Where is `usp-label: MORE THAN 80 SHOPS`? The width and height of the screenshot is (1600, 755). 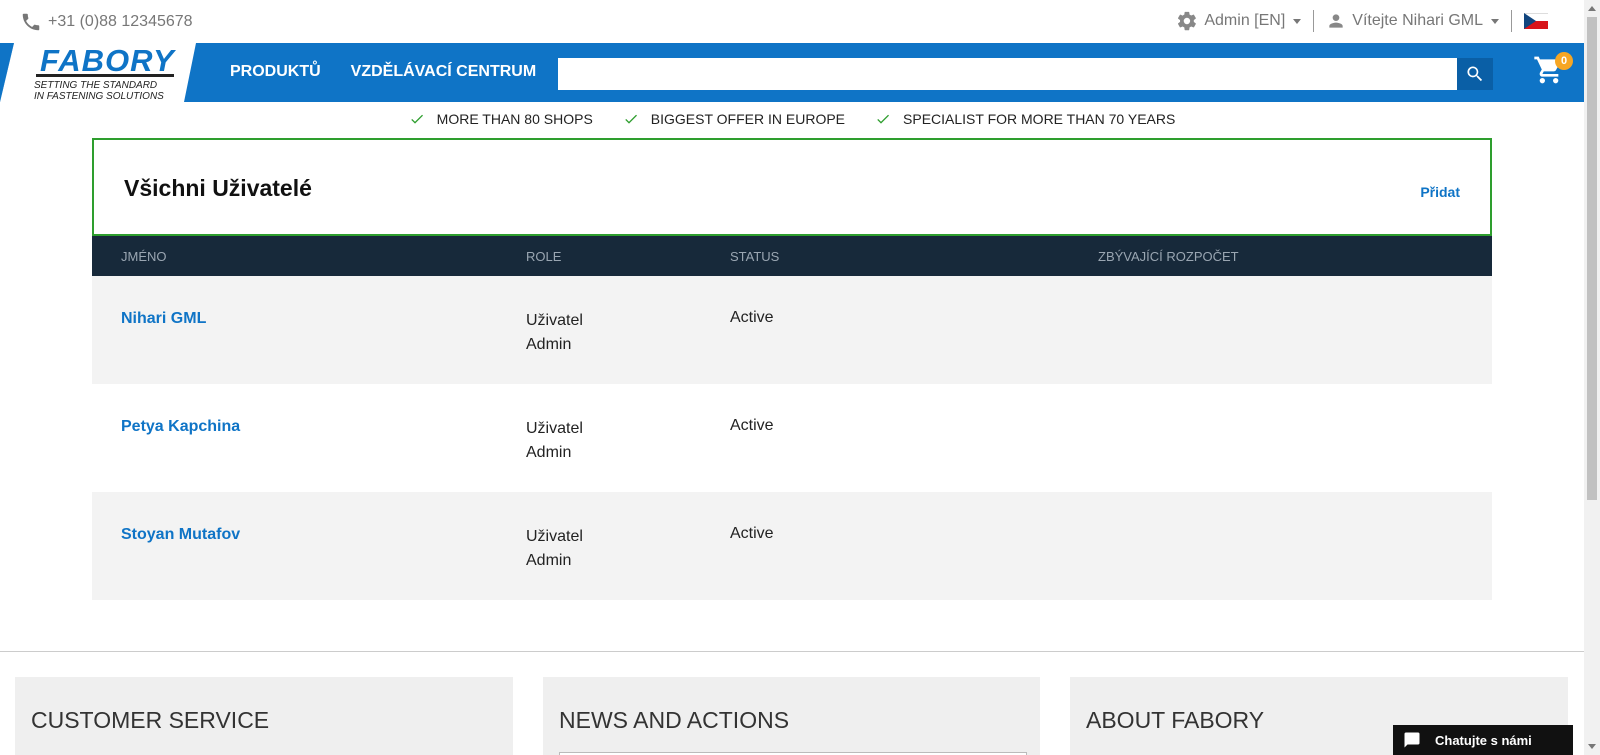 usp-label: MORE THAN 80 SHOPS is located at coordinates (514, 119).